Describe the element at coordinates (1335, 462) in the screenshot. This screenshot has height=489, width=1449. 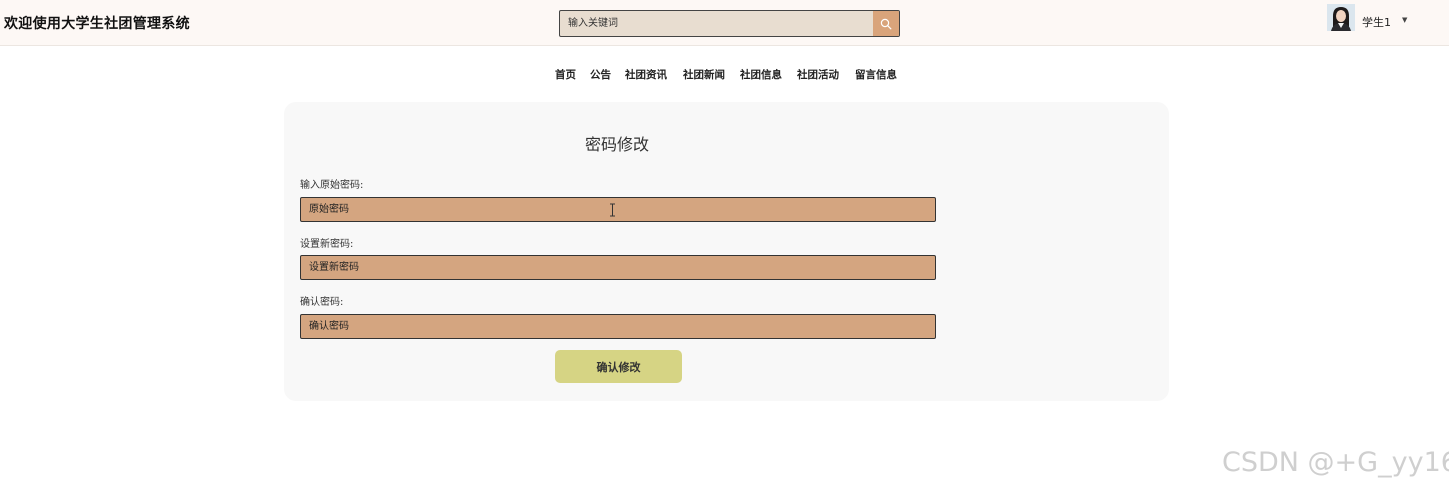
I see `watermark: CSDN @+G_yy163` at that location.